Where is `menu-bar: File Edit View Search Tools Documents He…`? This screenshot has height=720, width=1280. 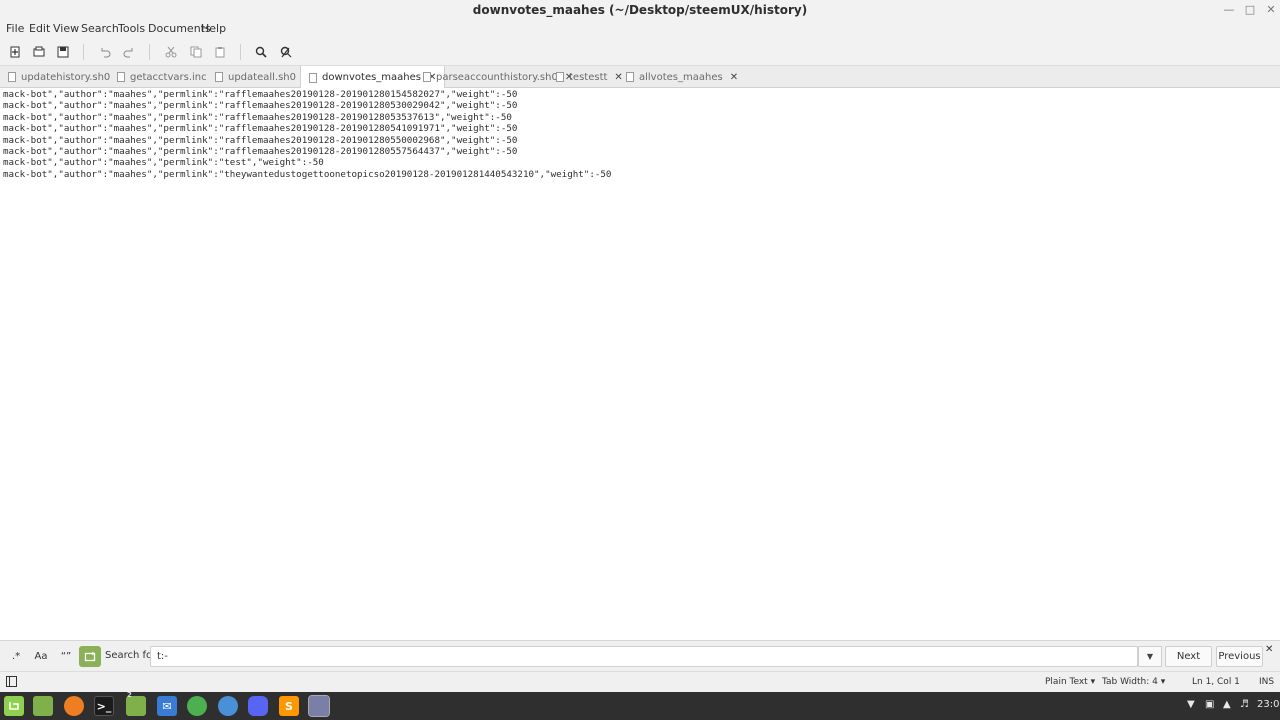 menu-bar: File Edit View Search Tools Documents He… is located at coordinates (640, 29).